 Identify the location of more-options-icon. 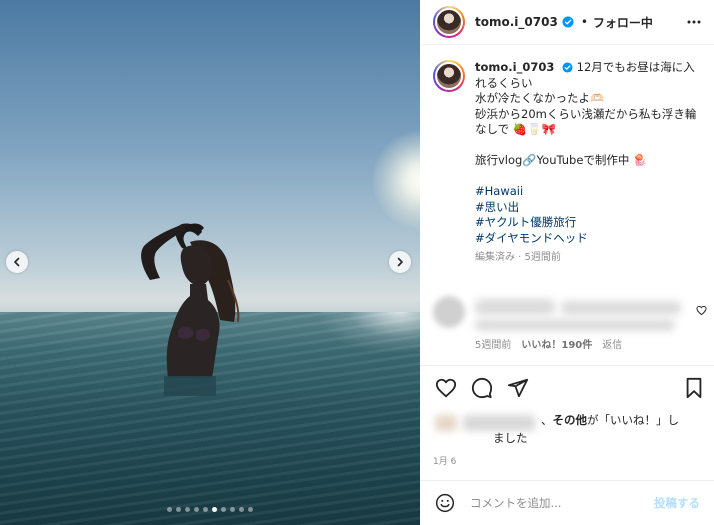
(694, 24).